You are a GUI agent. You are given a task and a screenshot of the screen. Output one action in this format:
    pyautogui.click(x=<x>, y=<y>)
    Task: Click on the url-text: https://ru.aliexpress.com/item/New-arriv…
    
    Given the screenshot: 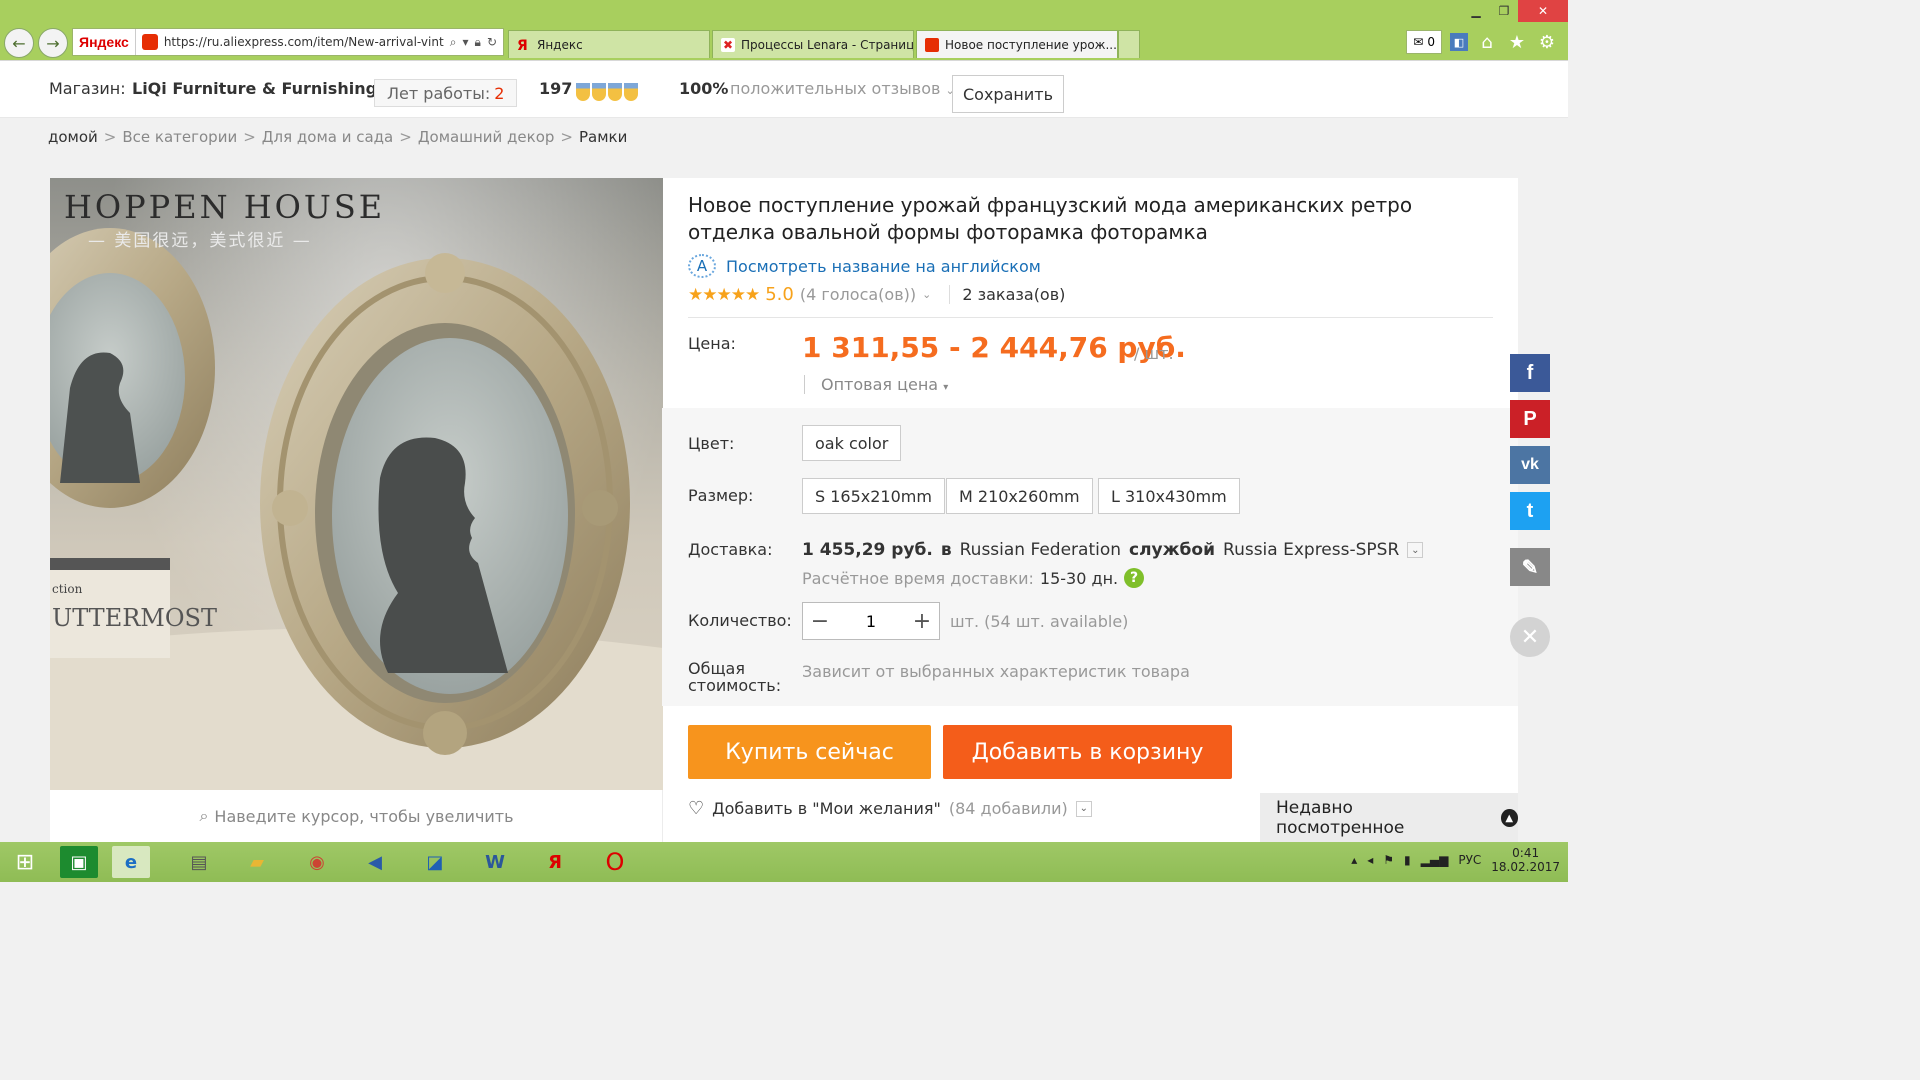 What is the action you would take?
    pyautogui.click(x=304, y=42)
    